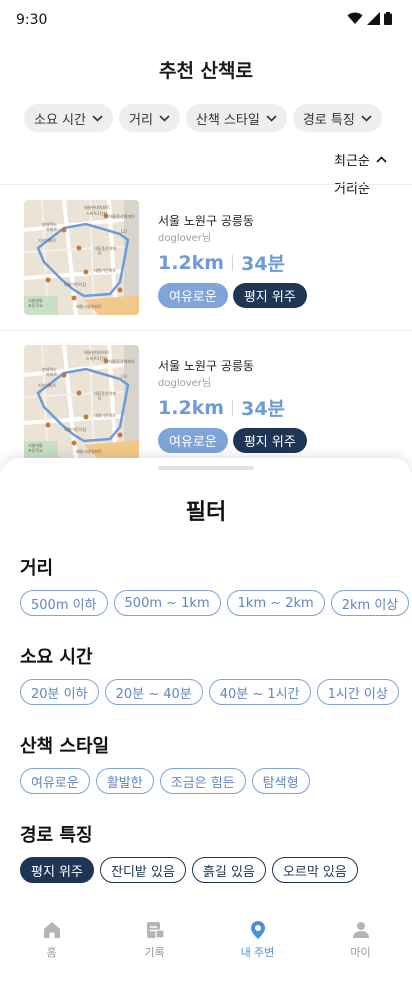 The image size is (412, 993). Describe the element at coordinates (206, 184) in the screenshot. I see `divider` at that location.